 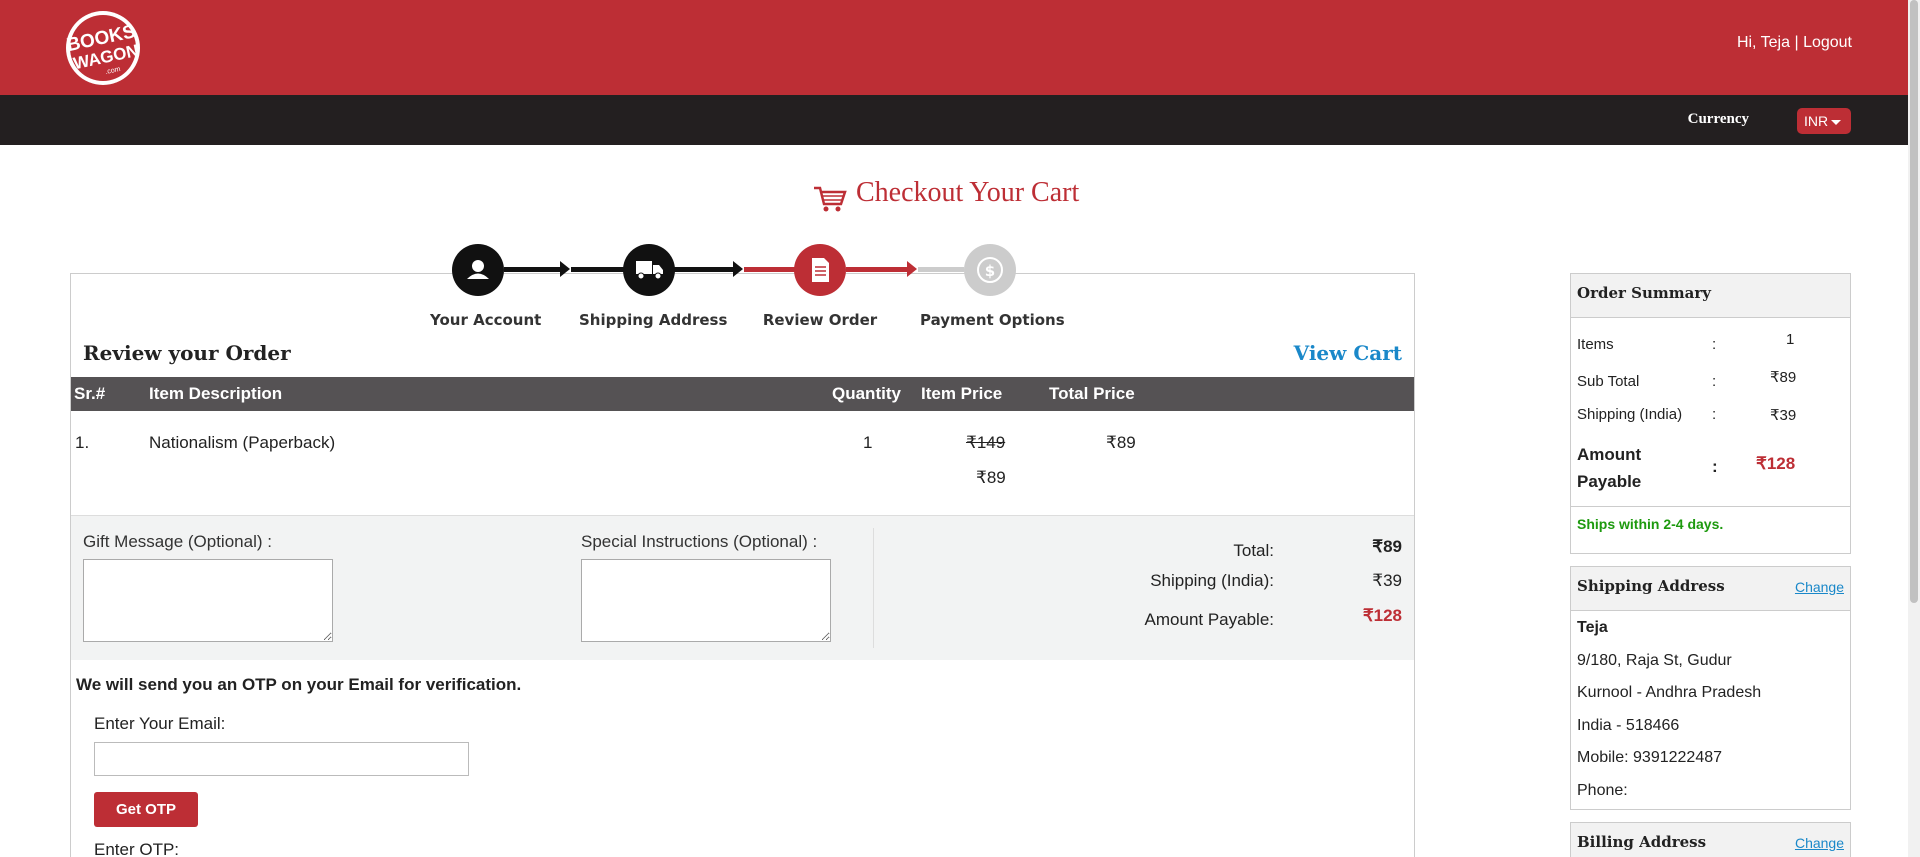 I want to click on summary-shipping-label: Shipping (India), so click(x=1630, y=414).